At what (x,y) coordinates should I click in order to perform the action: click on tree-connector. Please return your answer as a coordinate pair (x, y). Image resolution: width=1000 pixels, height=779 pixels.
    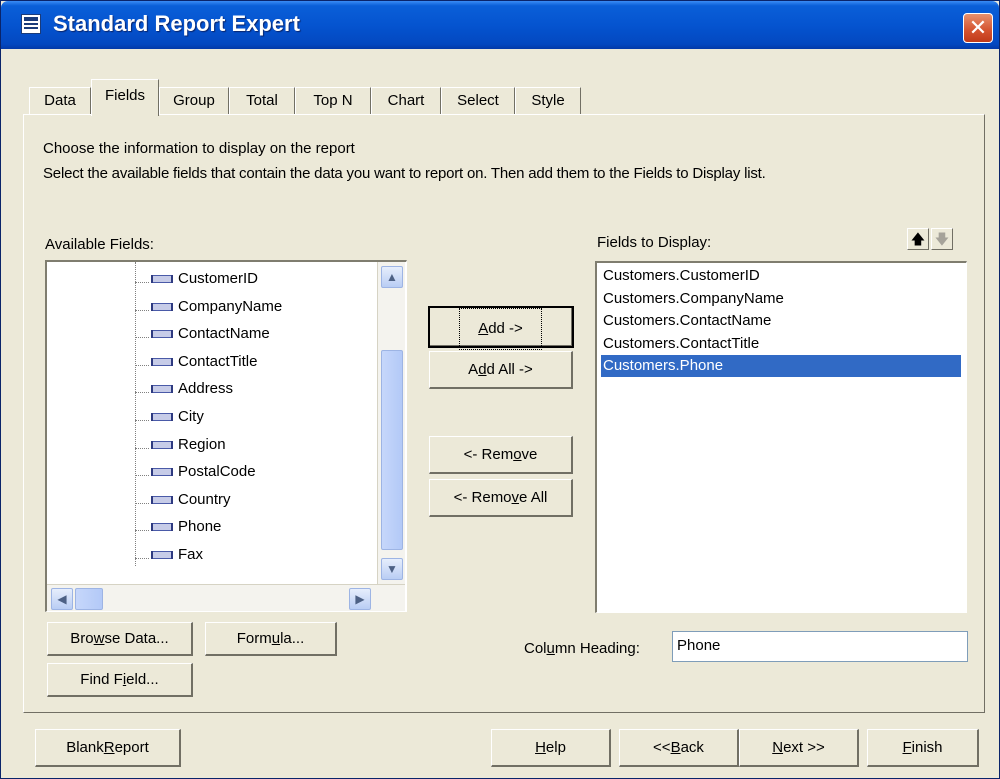
    Looking at the image, I should click on (135, 414).